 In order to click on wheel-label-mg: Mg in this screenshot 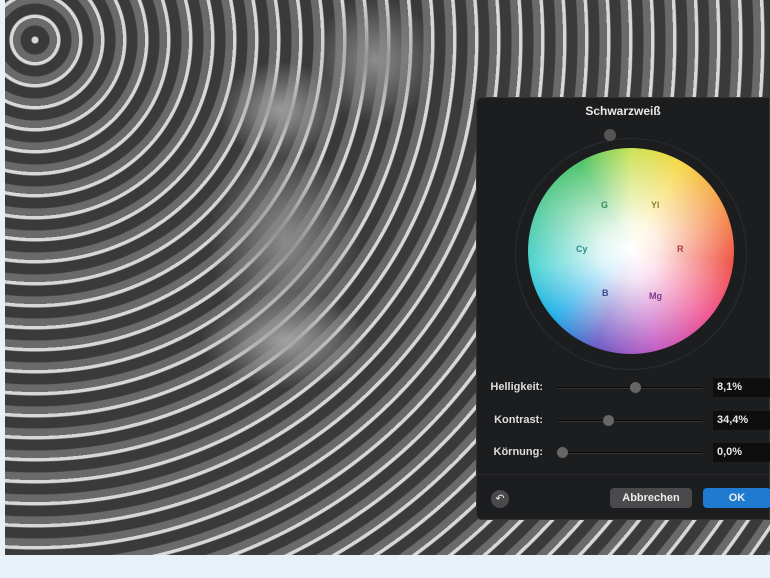, I will do `click(655, 296)`.